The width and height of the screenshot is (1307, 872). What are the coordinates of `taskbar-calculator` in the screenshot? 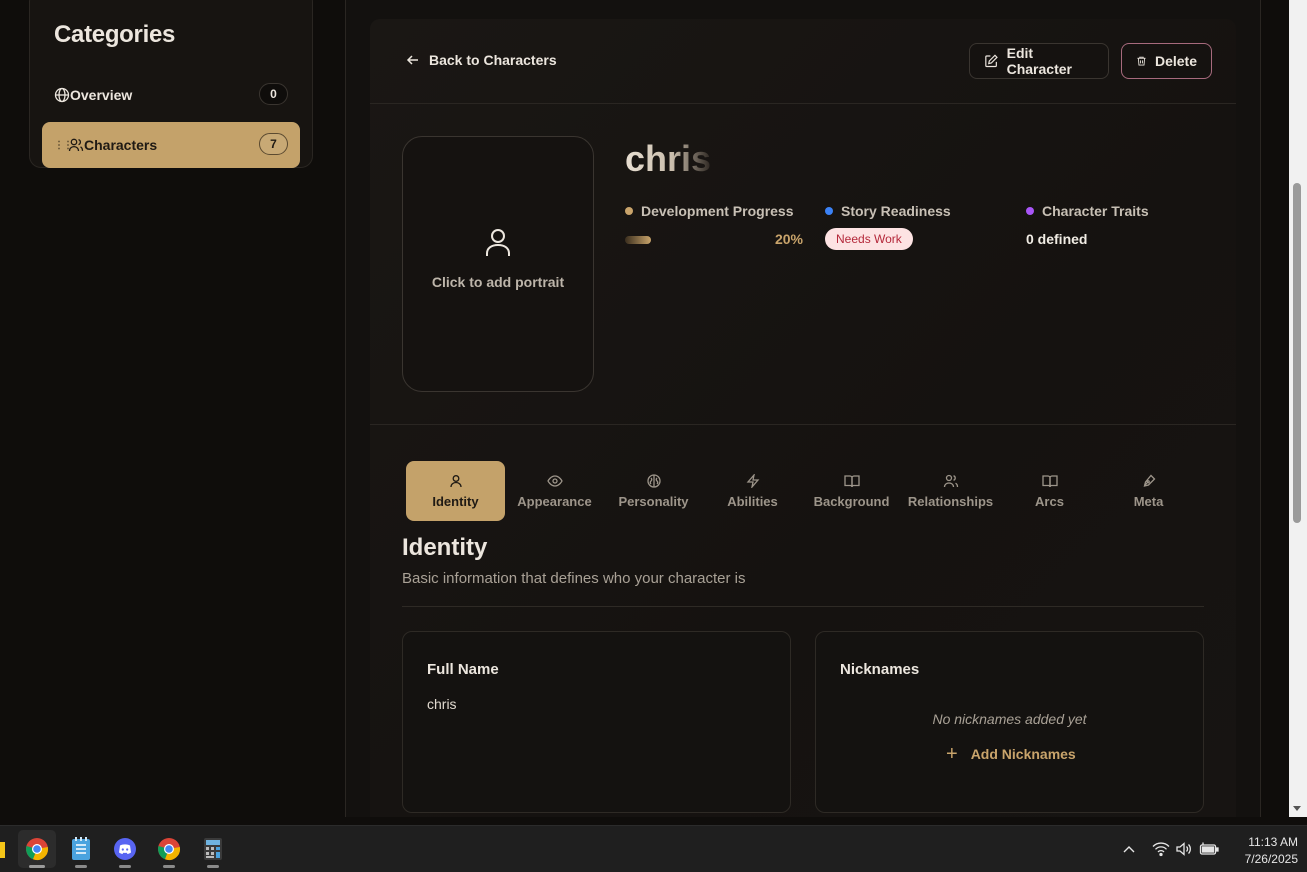 It's located at (213, 849).